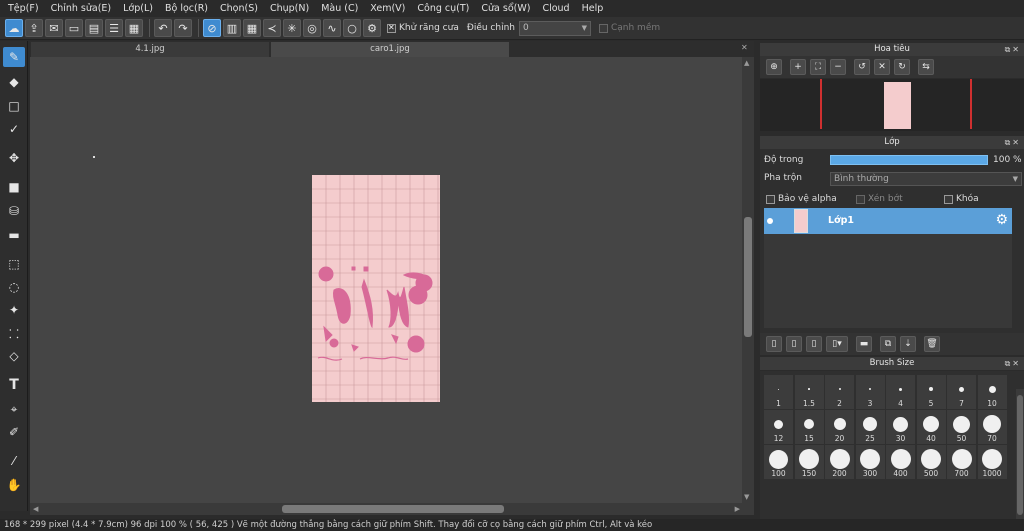 This screenshot has width=1024, height=531. Describe the element at coordinates (352, 28) in the screenshot. I see `circle-snap-icon: ○` at that location.